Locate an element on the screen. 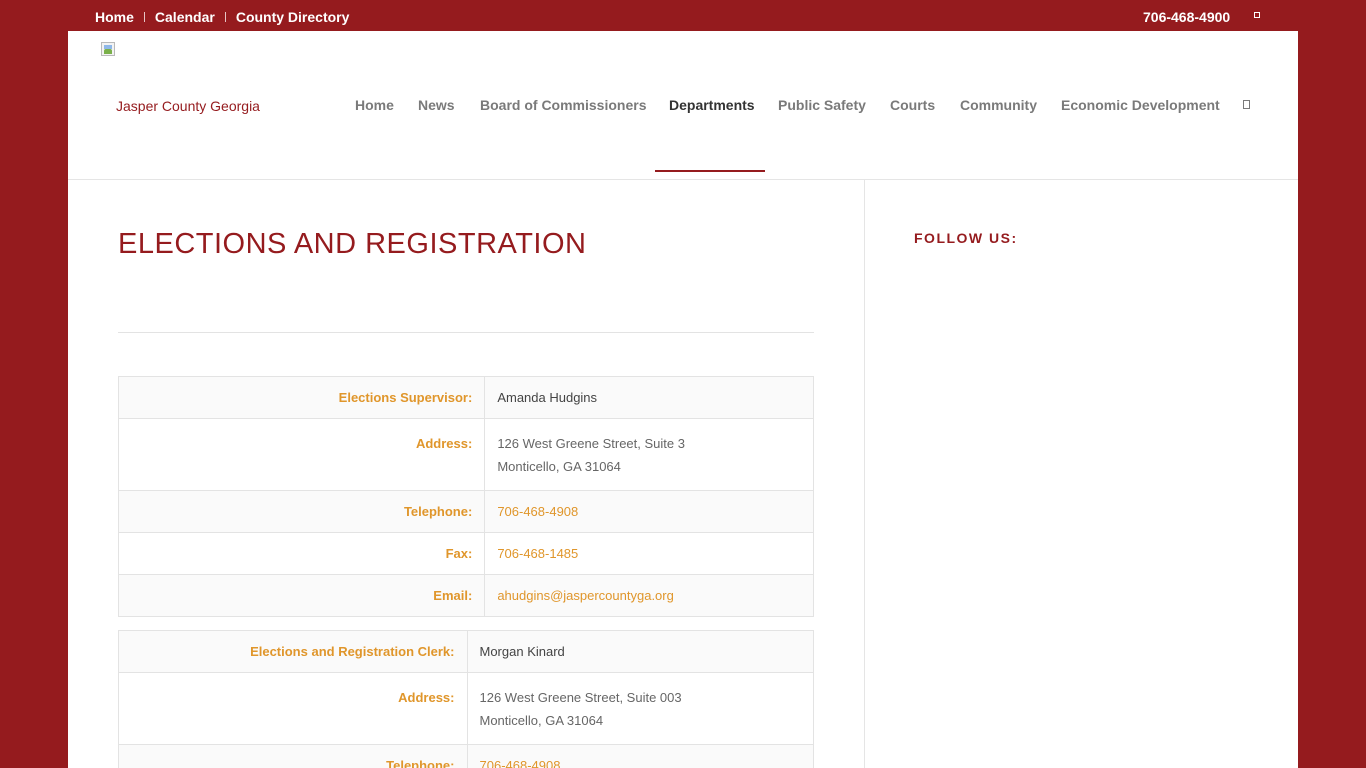 Image resolution: width=1366 pixels, height=768 pixels. row-label: Fax: is located at coordinates (301, 553).